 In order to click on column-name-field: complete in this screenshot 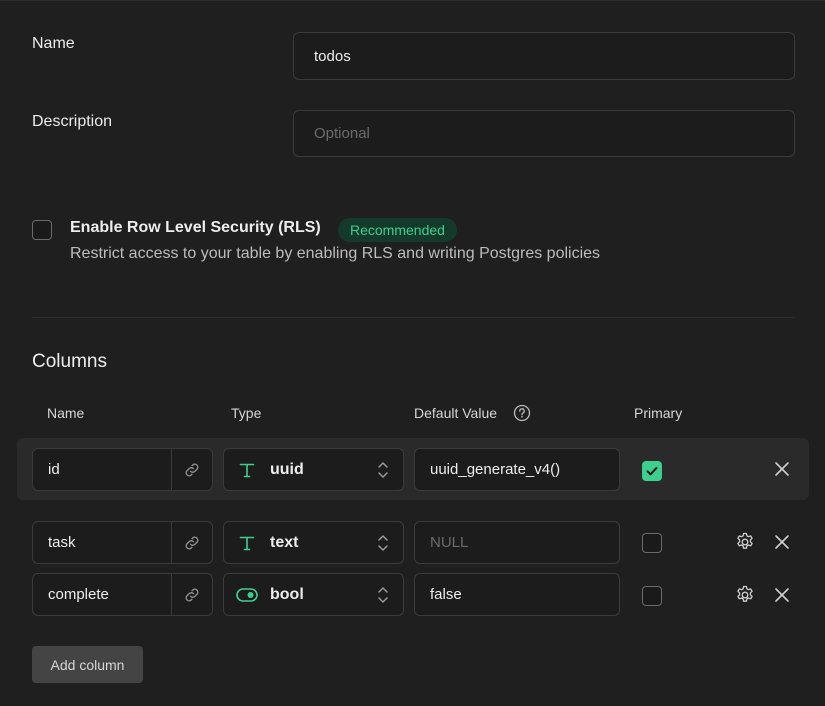, I will do `click(122, 594)`.